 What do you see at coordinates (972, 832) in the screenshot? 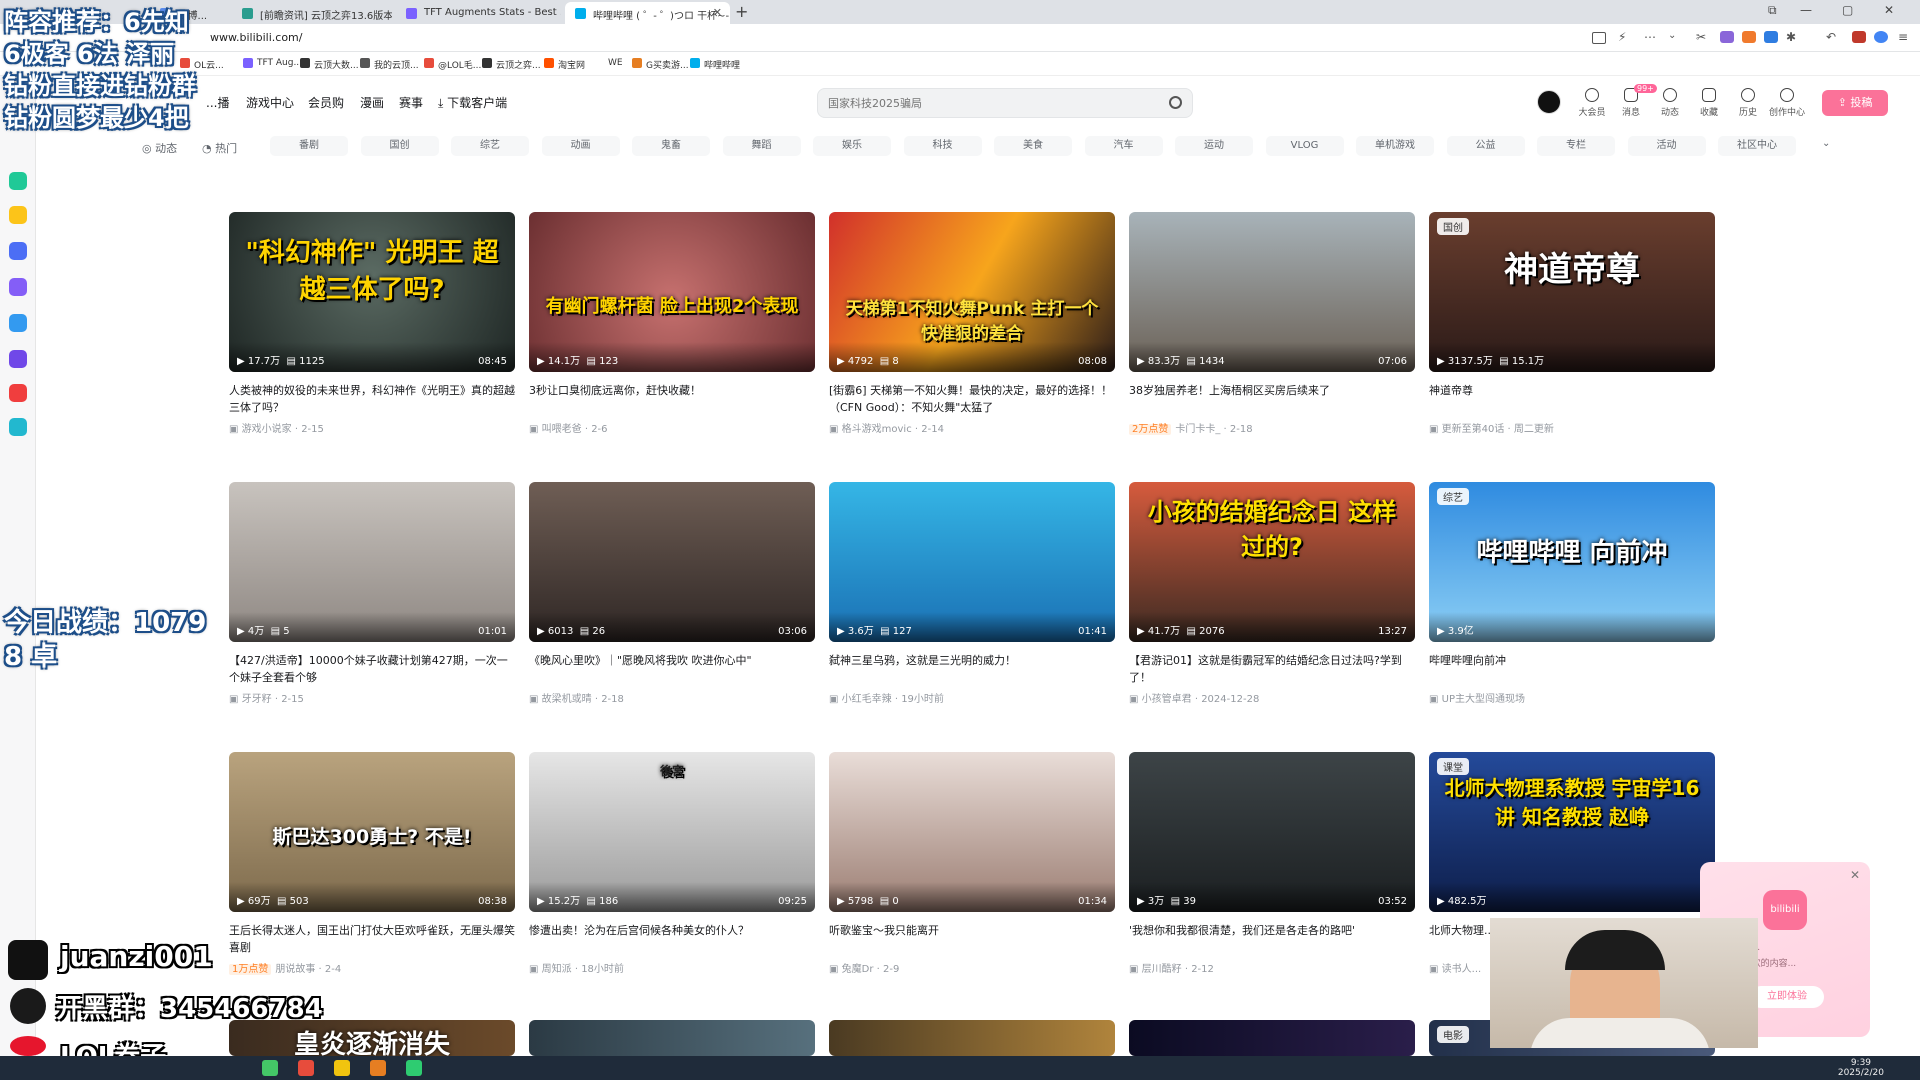
I see `video-thumbnail: ▶ 5798 ▤ 0 01:34` at bounding box center [972, 832].